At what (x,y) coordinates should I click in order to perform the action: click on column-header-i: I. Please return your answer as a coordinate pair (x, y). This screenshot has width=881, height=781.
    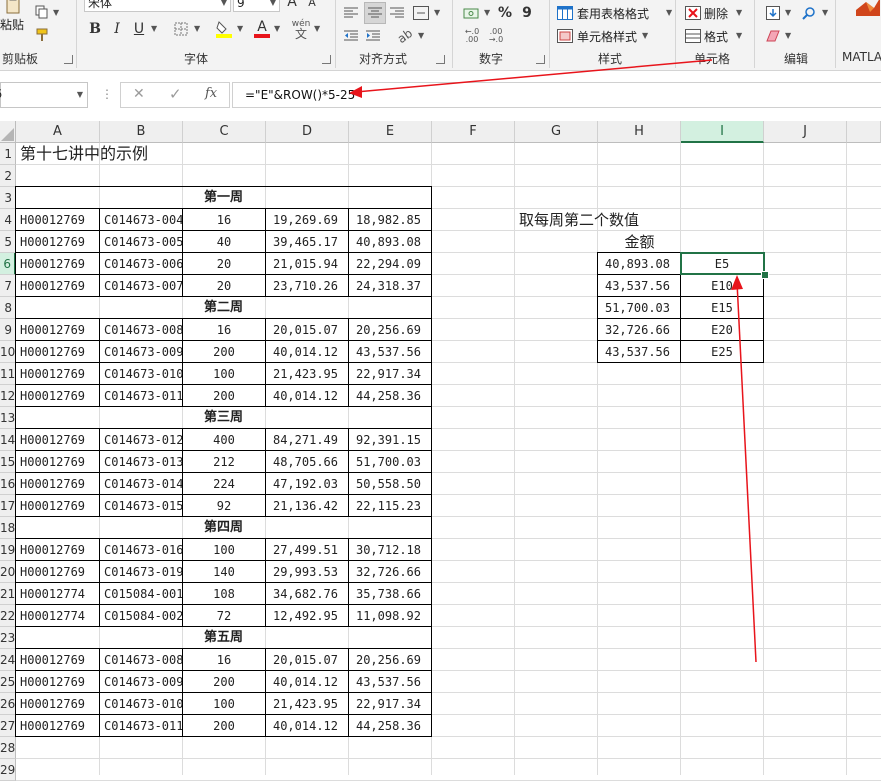
    Looking at the image, I should click on (722, 132).